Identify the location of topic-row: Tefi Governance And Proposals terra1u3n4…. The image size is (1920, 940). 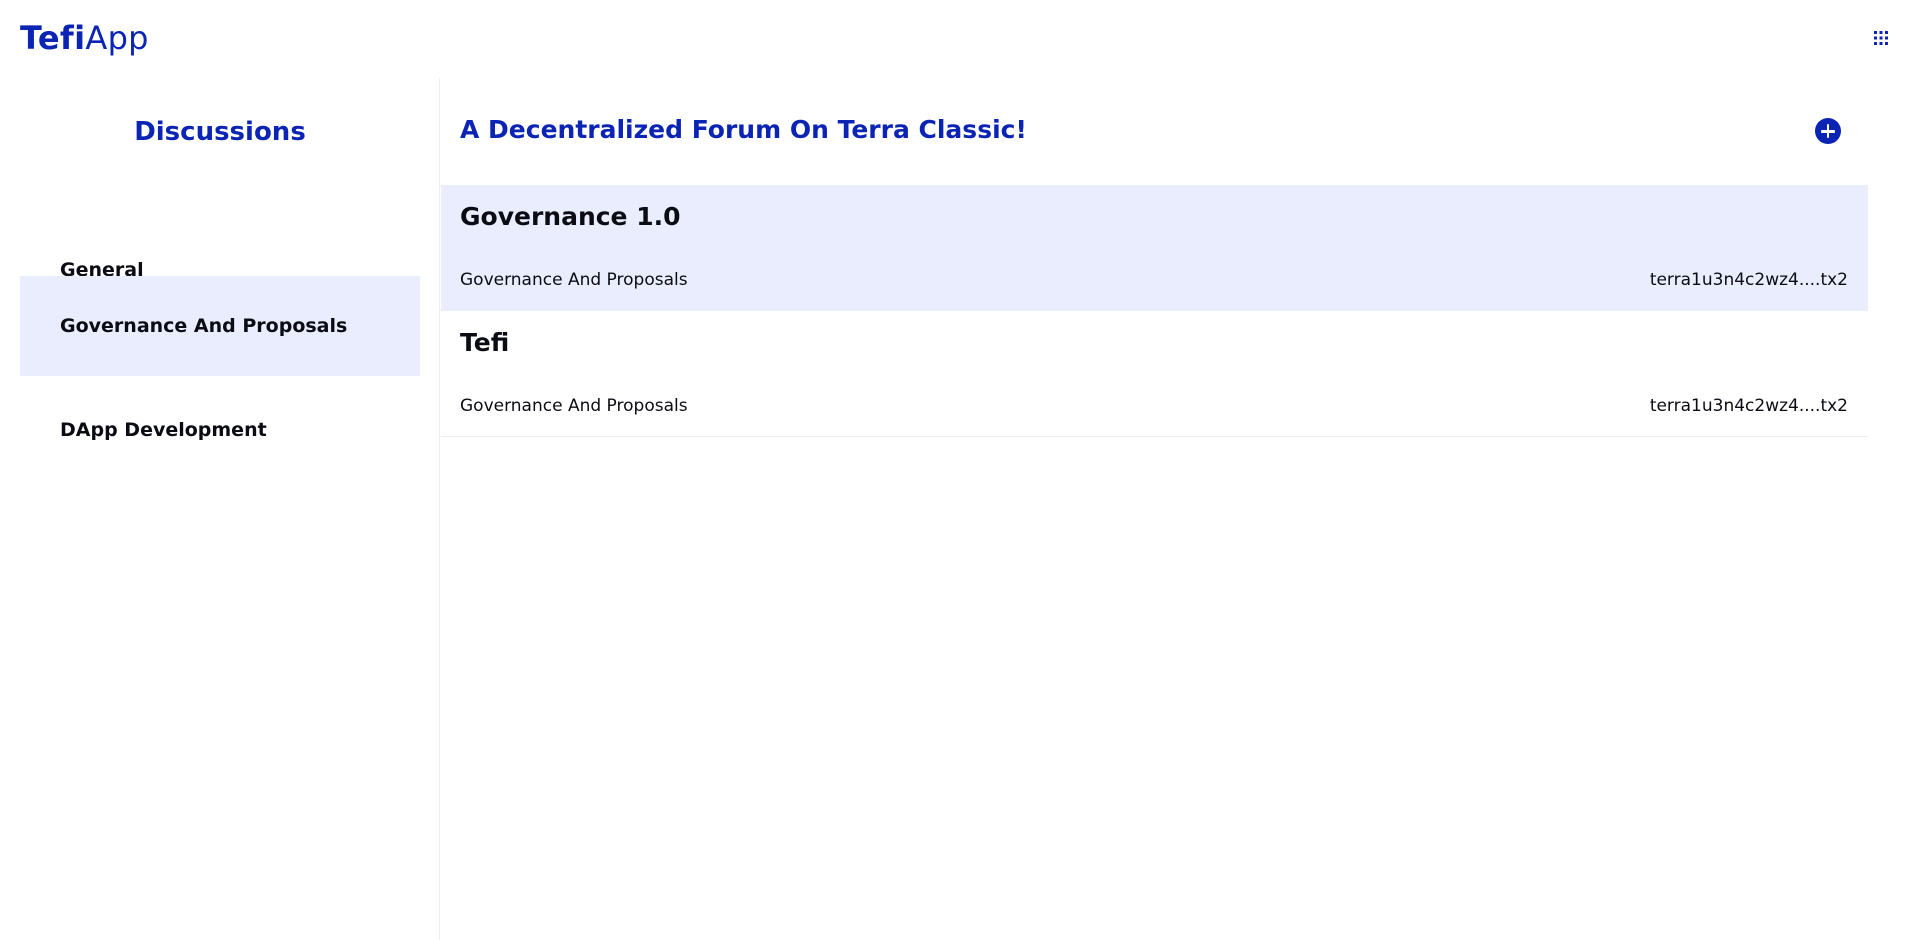
(1154, 374).